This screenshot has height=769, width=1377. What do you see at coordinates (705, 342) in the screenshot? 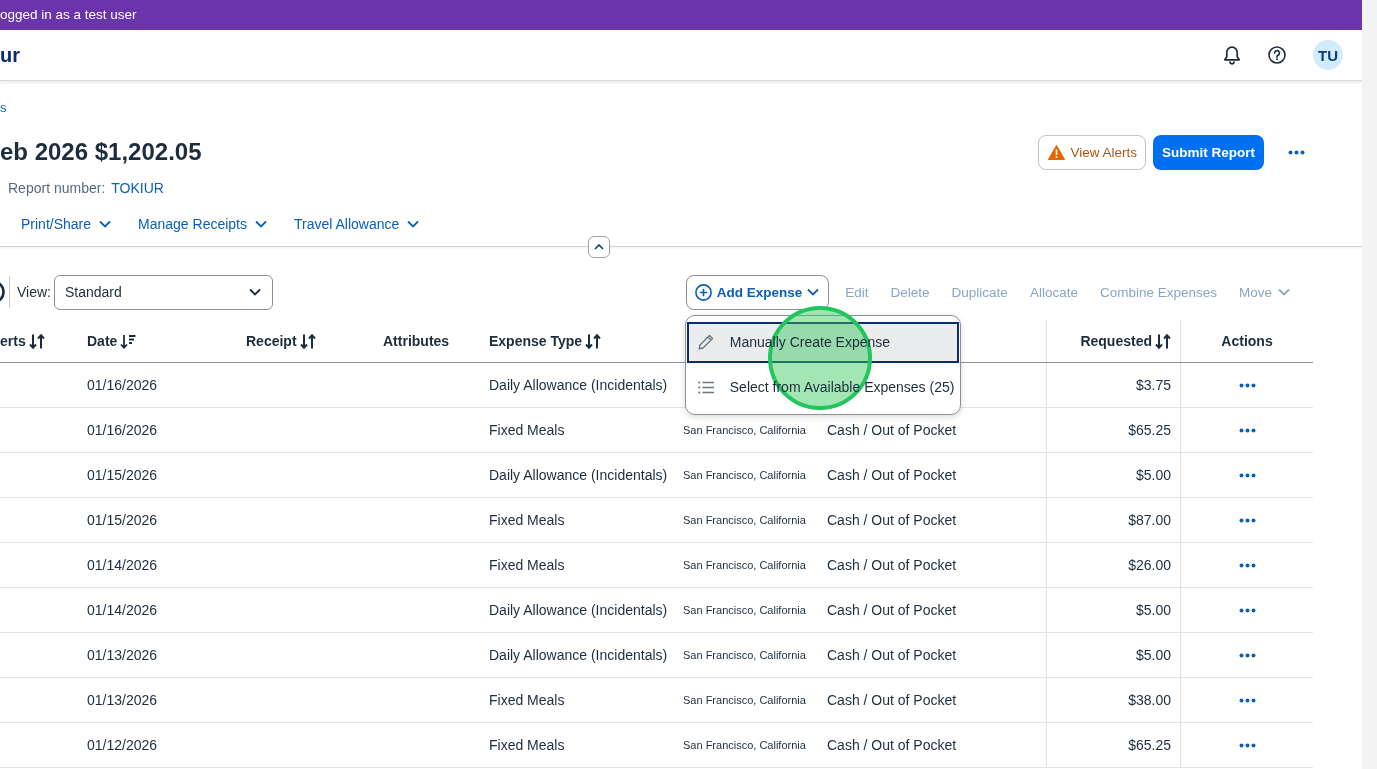
I see `pencil-icon` at bounding box center [705, 342].